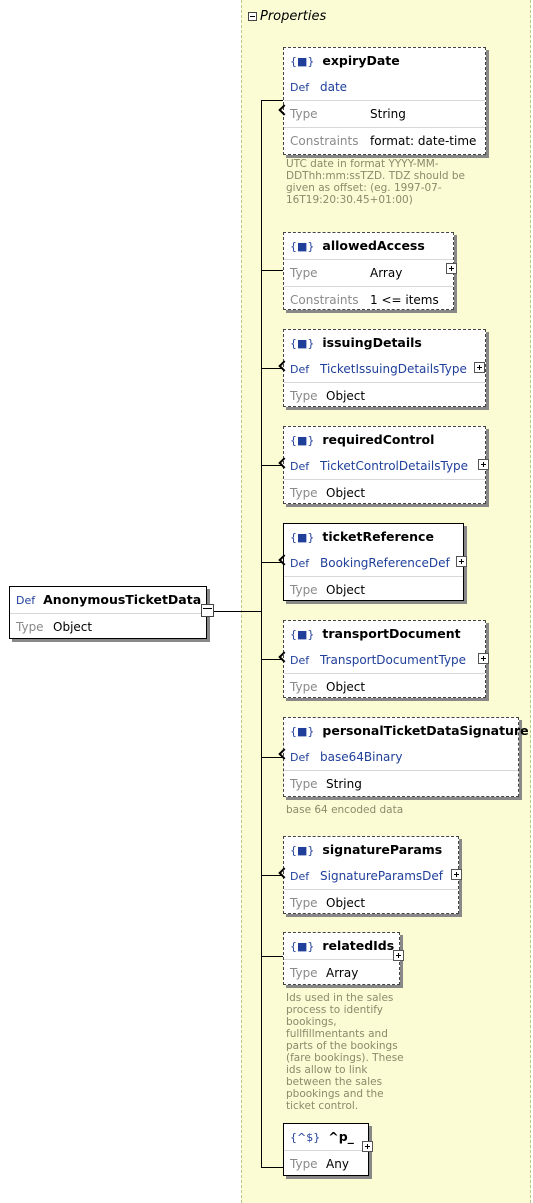 The image size is (533, 1203). I want to click on root-title-row: Def AnonymousTicketData, so click(108, 600).